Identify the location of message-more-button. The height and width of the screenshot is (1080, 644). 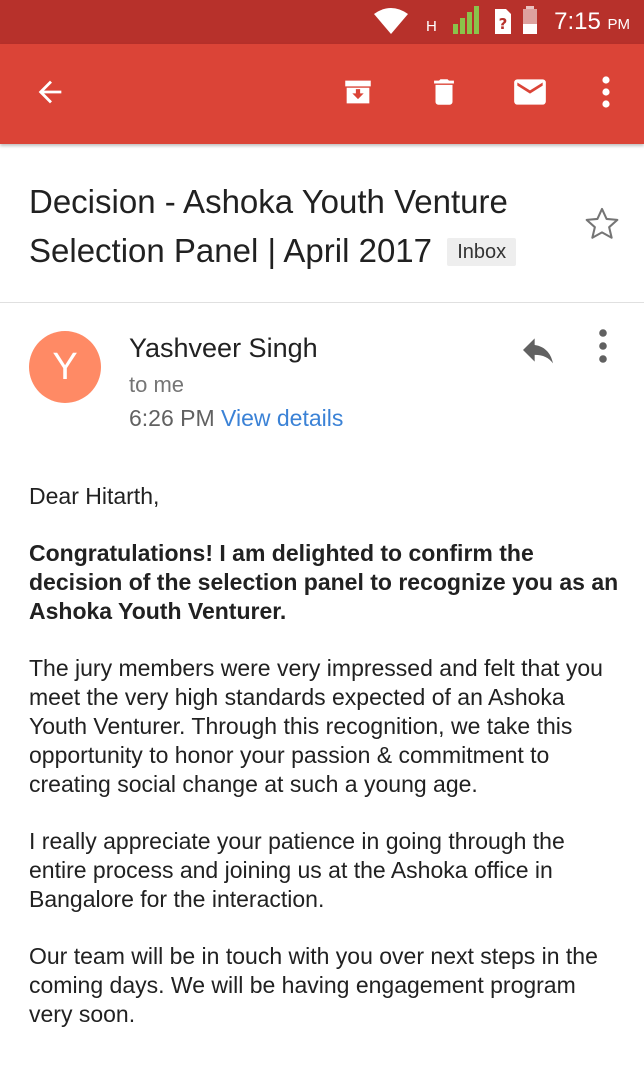
(603, 348).